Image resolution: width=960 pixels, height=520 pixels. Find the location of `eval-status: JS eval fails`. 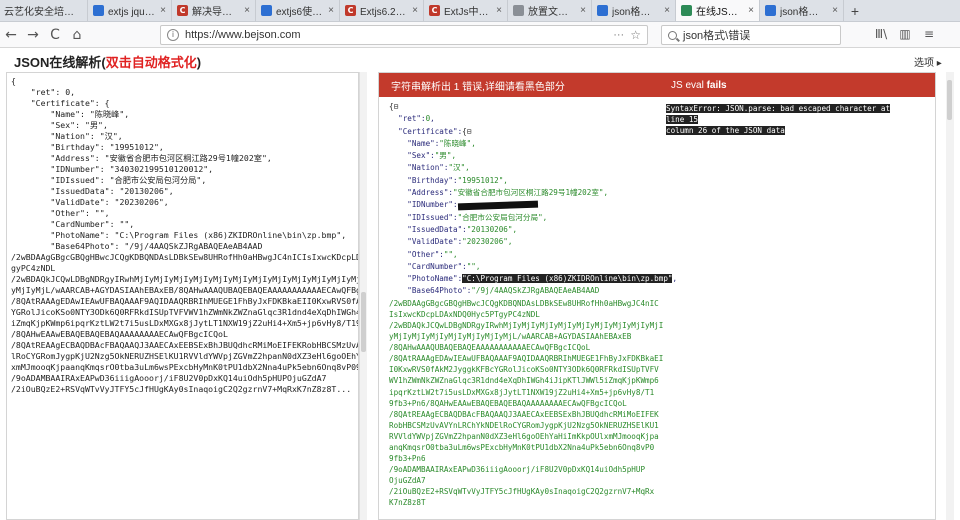

eval-status: JS eval fails is located at coordinates (699, 85).